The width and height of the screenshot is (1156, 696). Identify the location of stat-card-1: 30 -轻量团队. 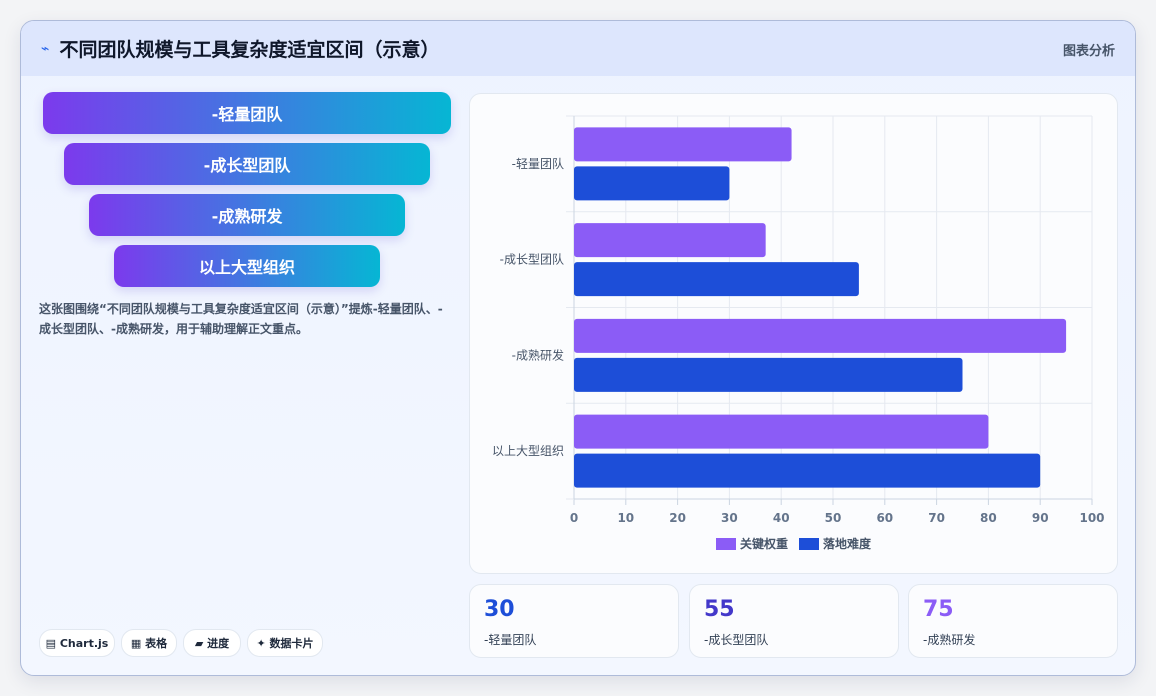
(574, 621).